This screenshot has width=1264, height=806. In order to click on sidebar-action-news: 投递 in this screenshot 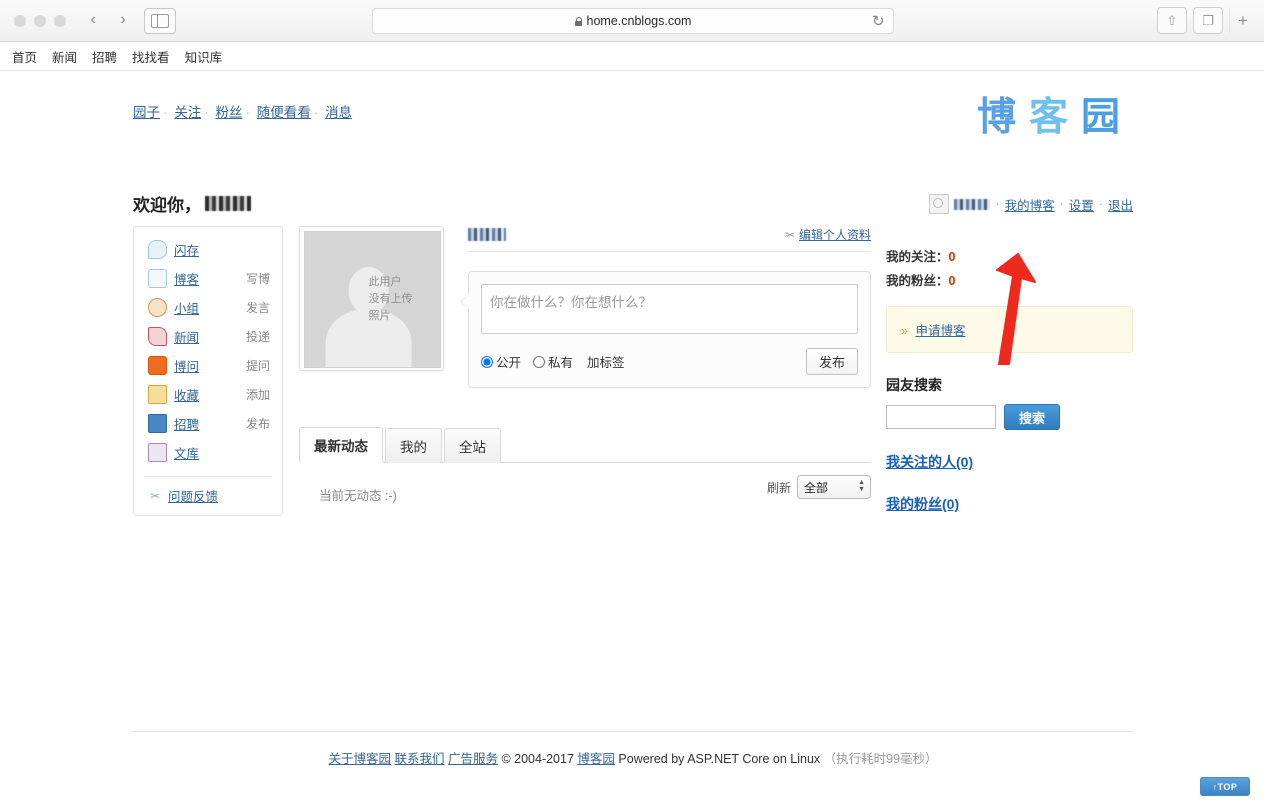, I will do `click(258, 336)`.